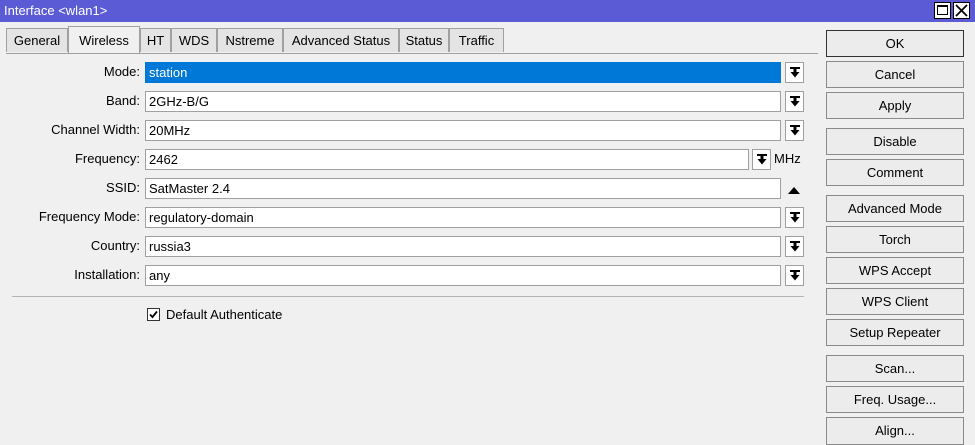 This screenshot has height=445, width=975. I want to click on installation-dropdown-icon, so click(794, 275).